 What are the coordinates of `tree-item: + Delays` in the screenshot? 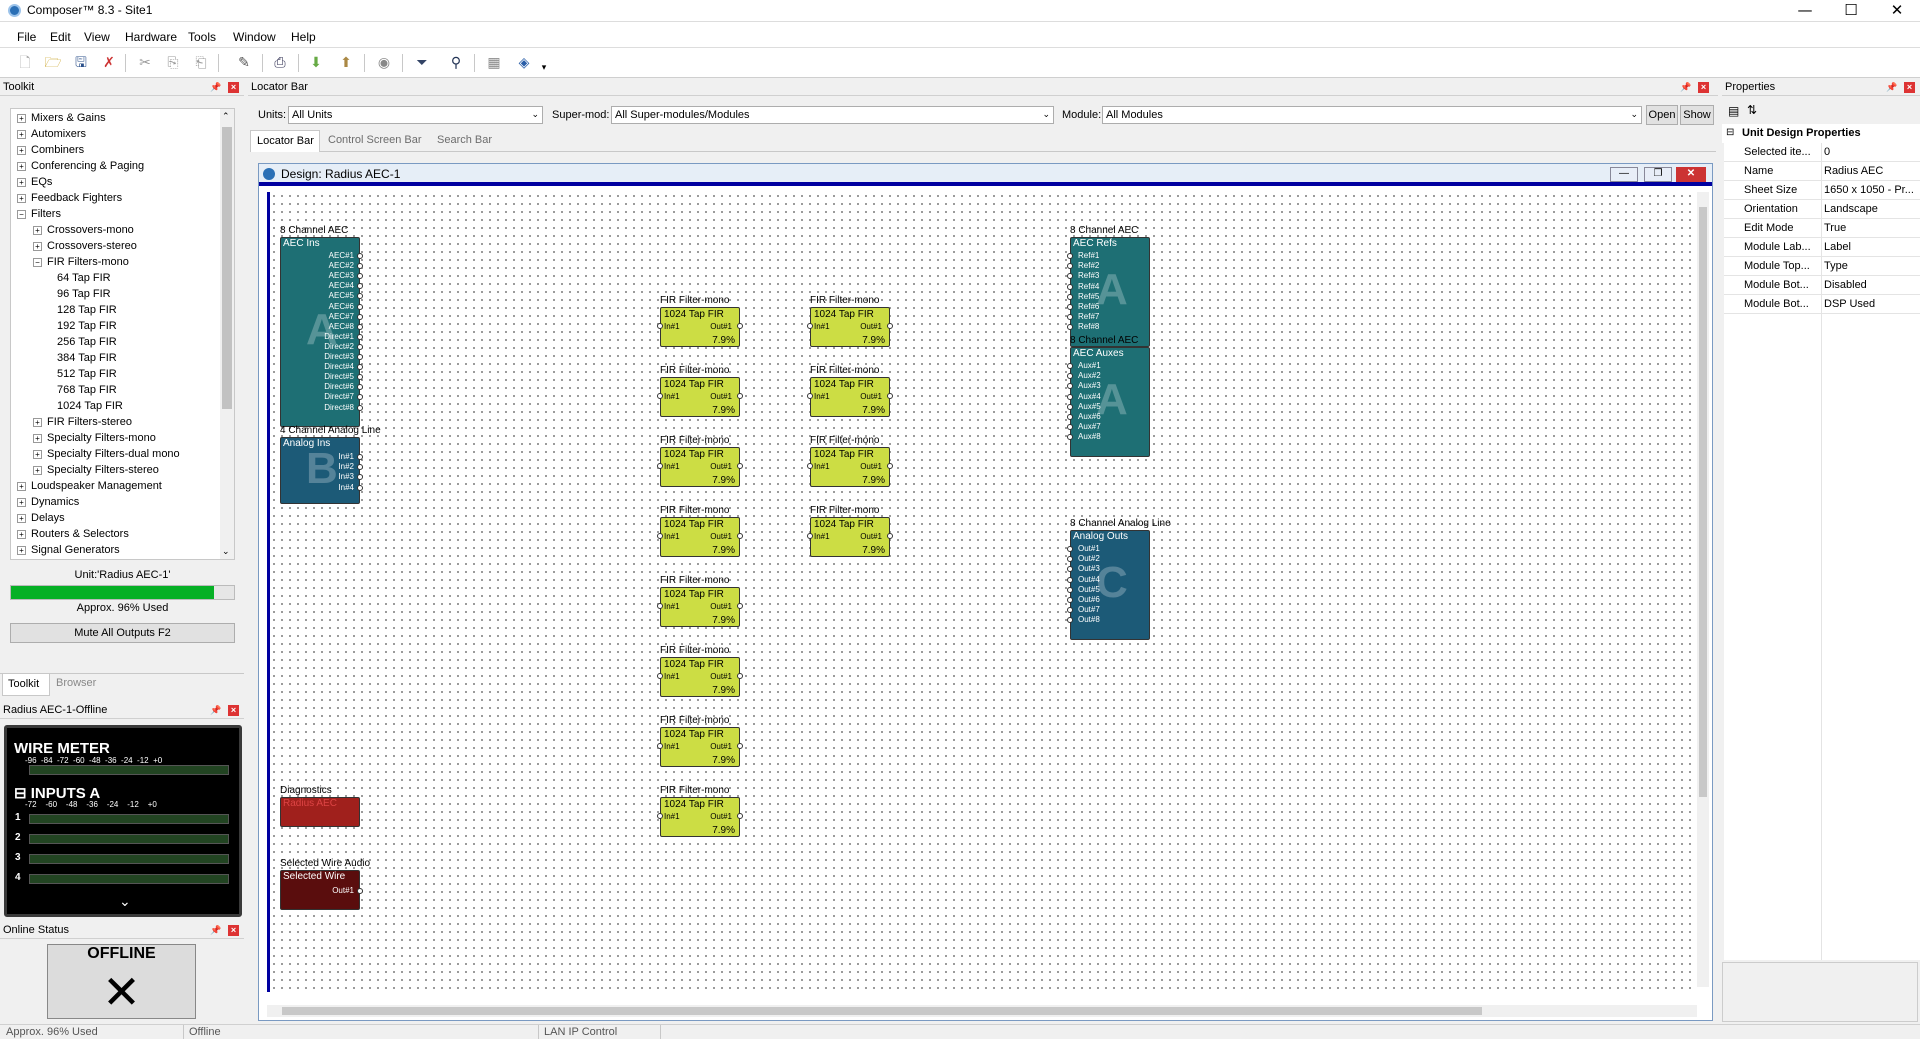 It's located at (41, 518).